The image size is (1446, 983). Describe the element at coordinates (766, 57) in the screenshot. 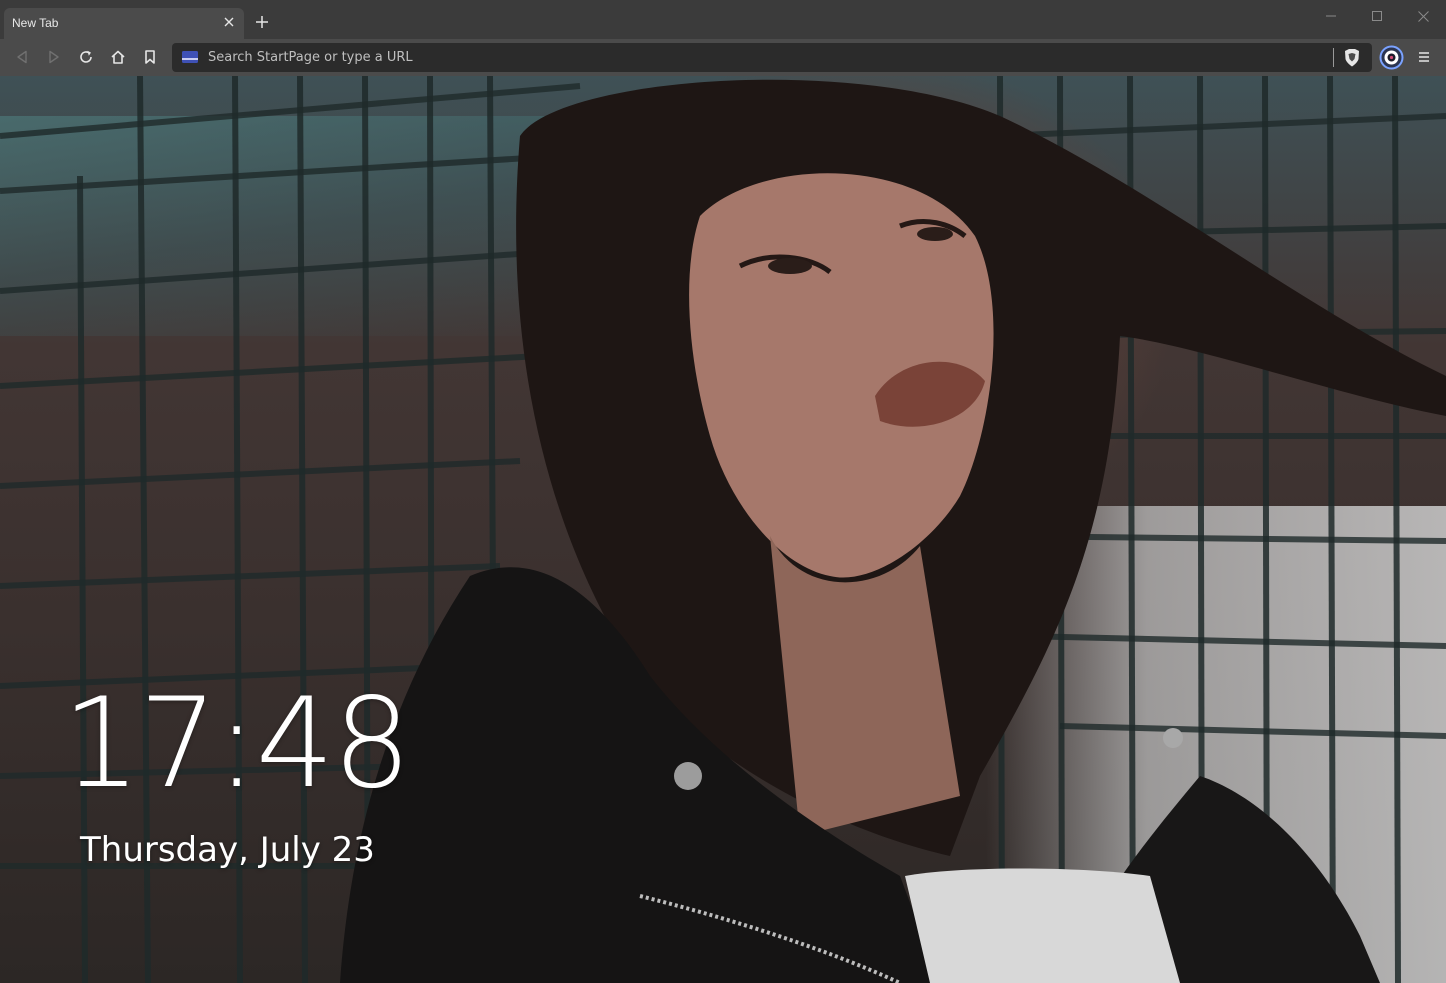

I see `address-input` at that location.